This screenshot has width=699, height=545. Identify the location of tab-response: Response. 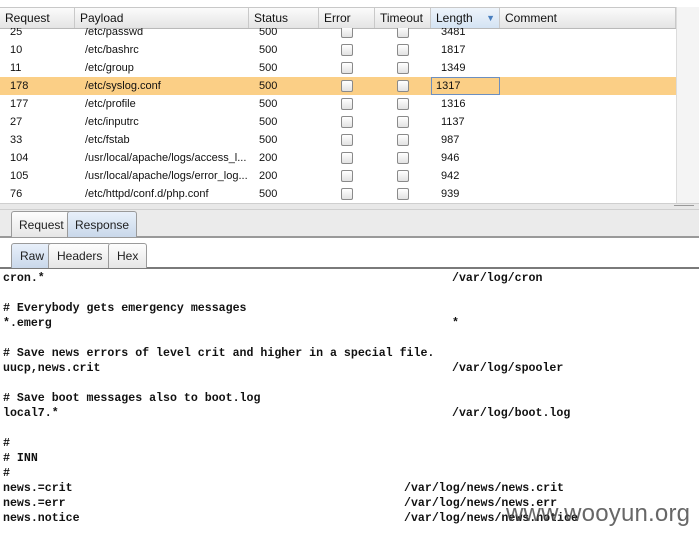
(102, 224).